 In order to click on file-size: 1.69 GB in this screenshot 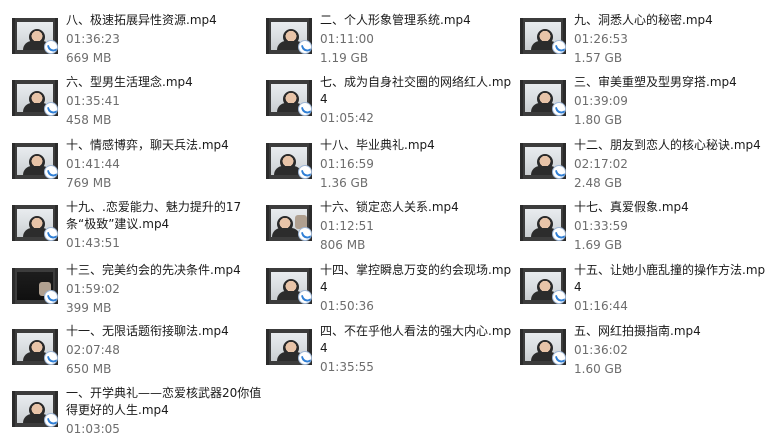, I will do `click(598, 245)`.